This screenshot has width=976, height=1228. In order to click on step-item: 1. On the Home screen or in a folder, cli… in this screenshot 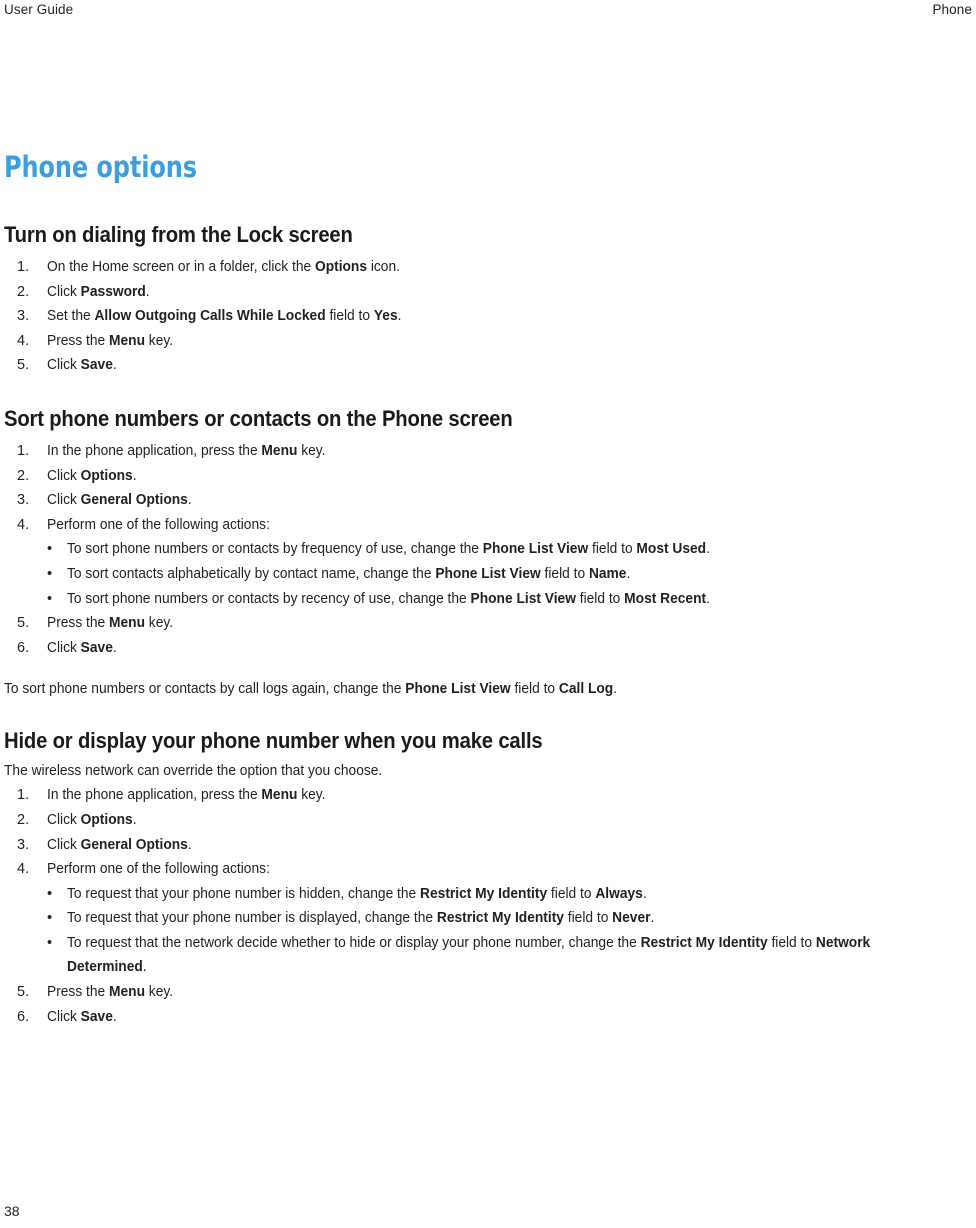, I will do `click(488, 267)`.